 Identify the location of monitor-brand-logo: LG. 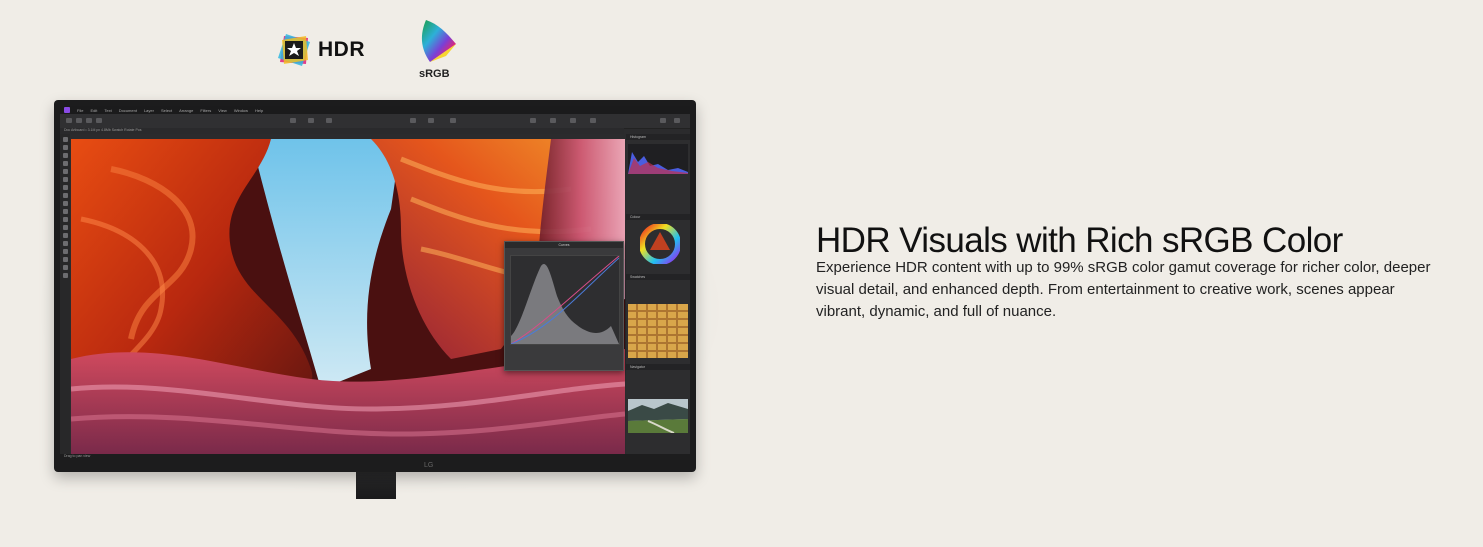
(429, 465).